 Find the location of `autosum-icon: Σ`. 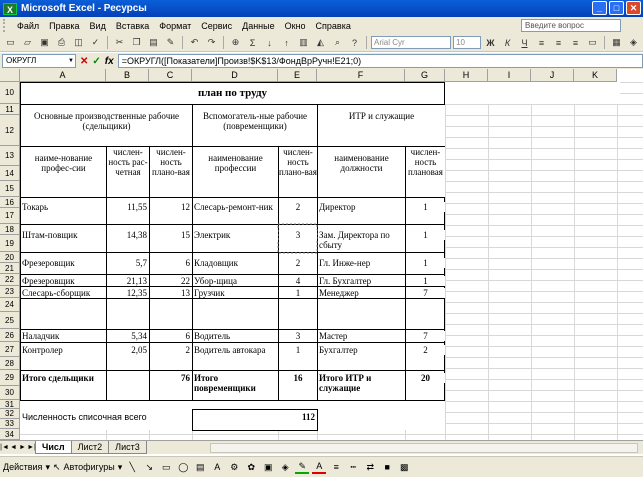

autosum-icon: Σ is located at coordinates (252, 43).